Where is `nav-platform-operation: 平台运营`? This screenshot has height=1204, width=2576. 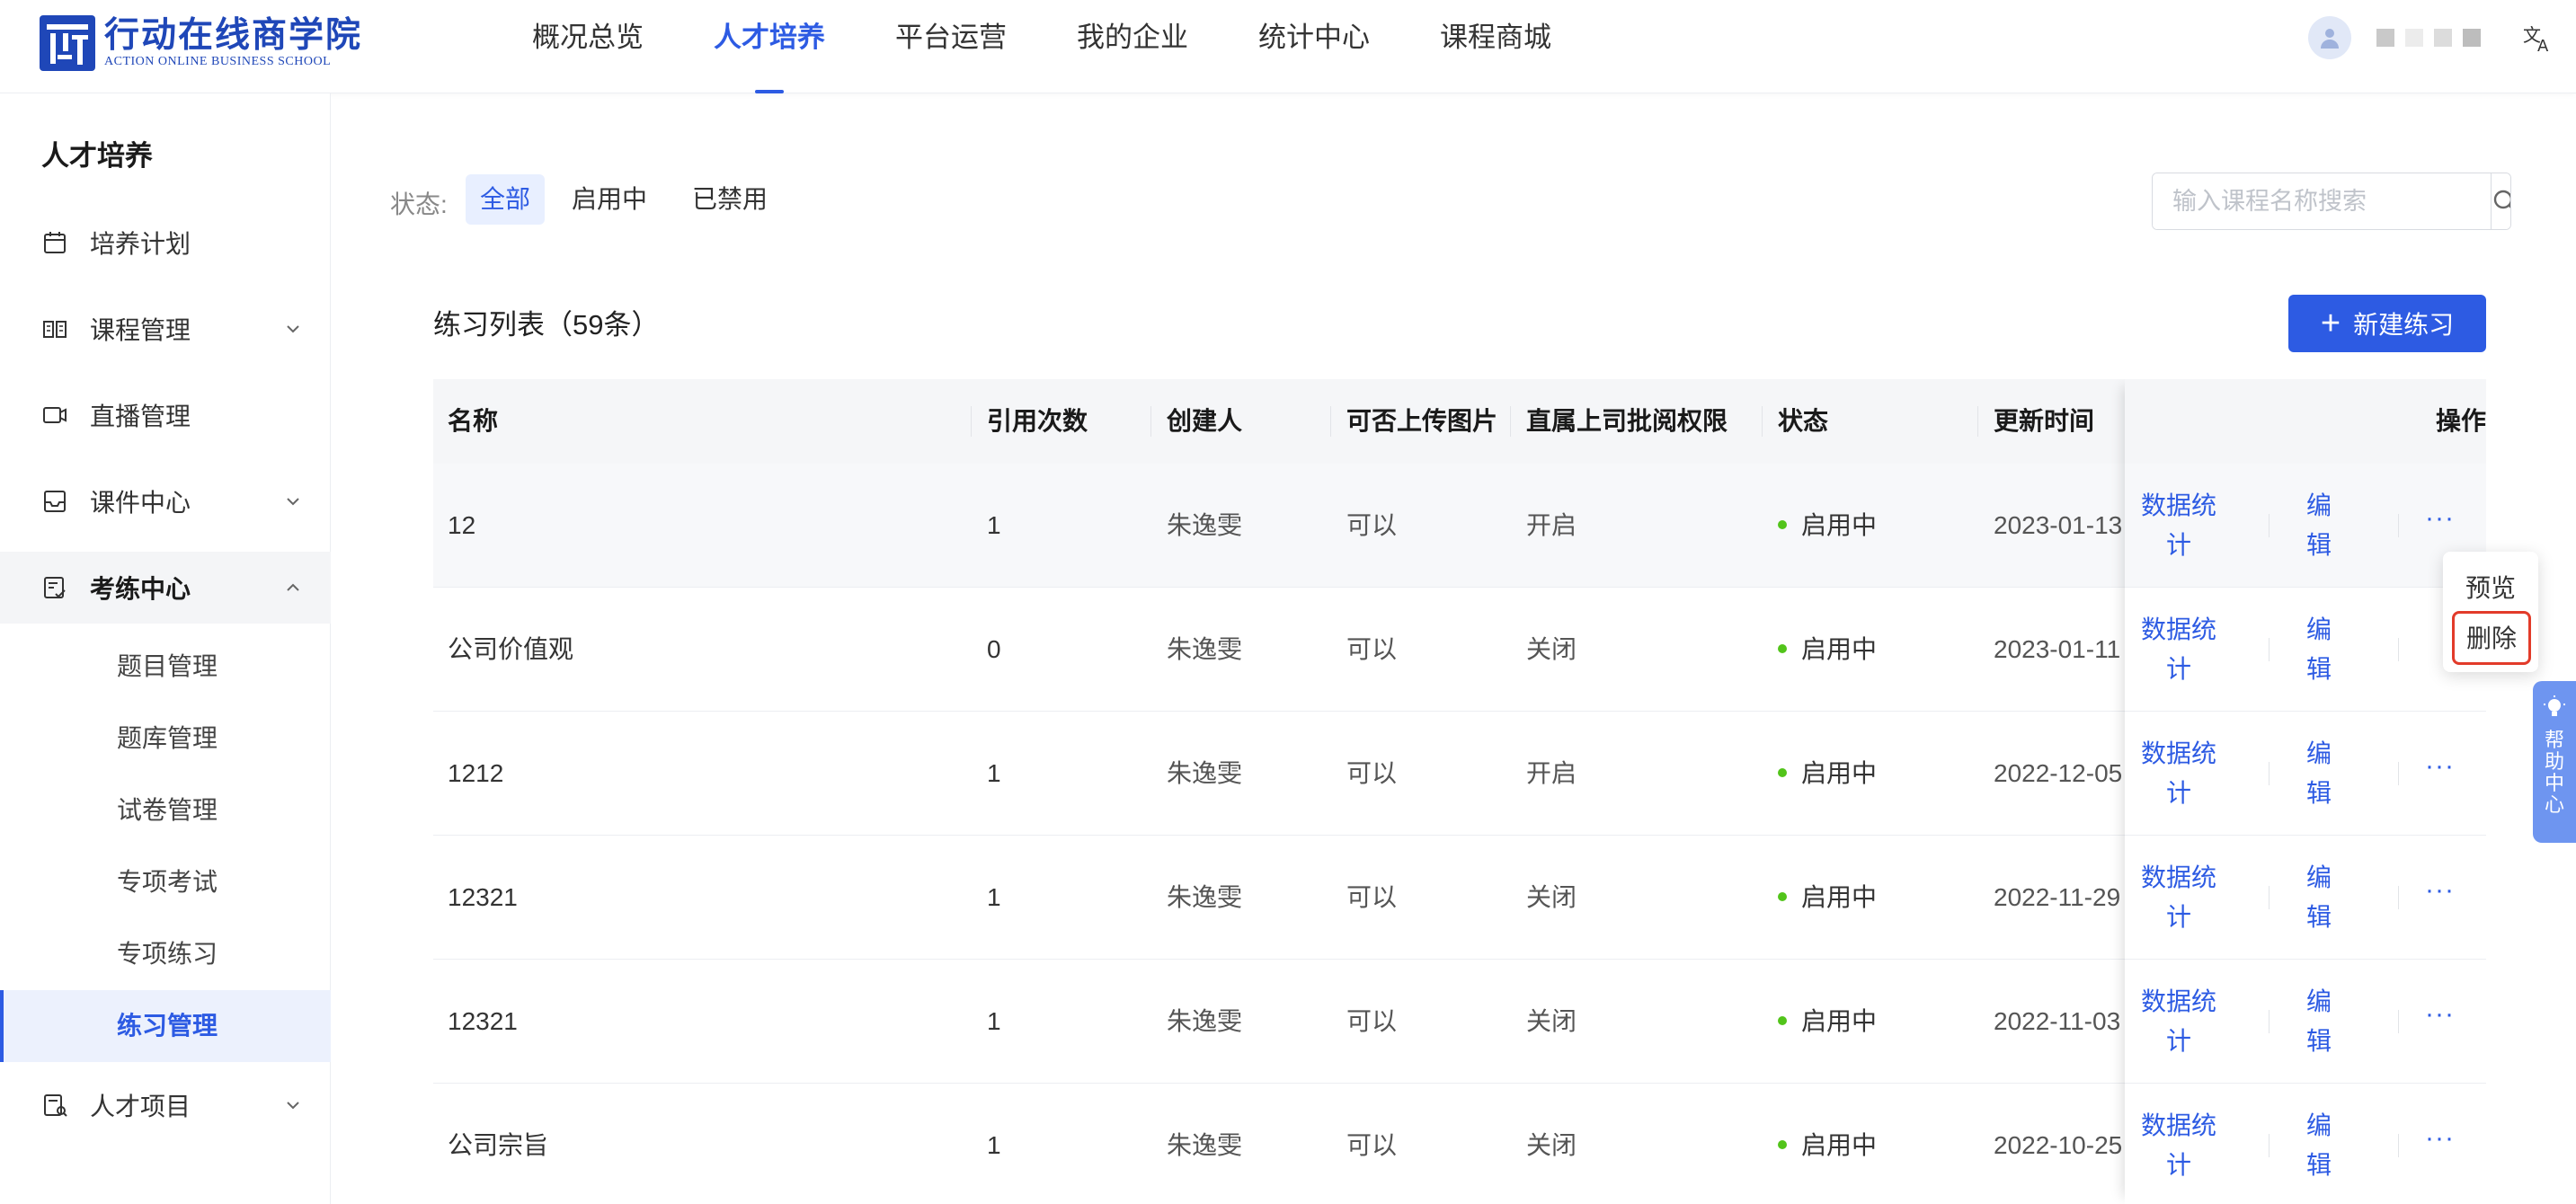 nav-platform-operation: 平台运营 is located at coordinates (951, 46).